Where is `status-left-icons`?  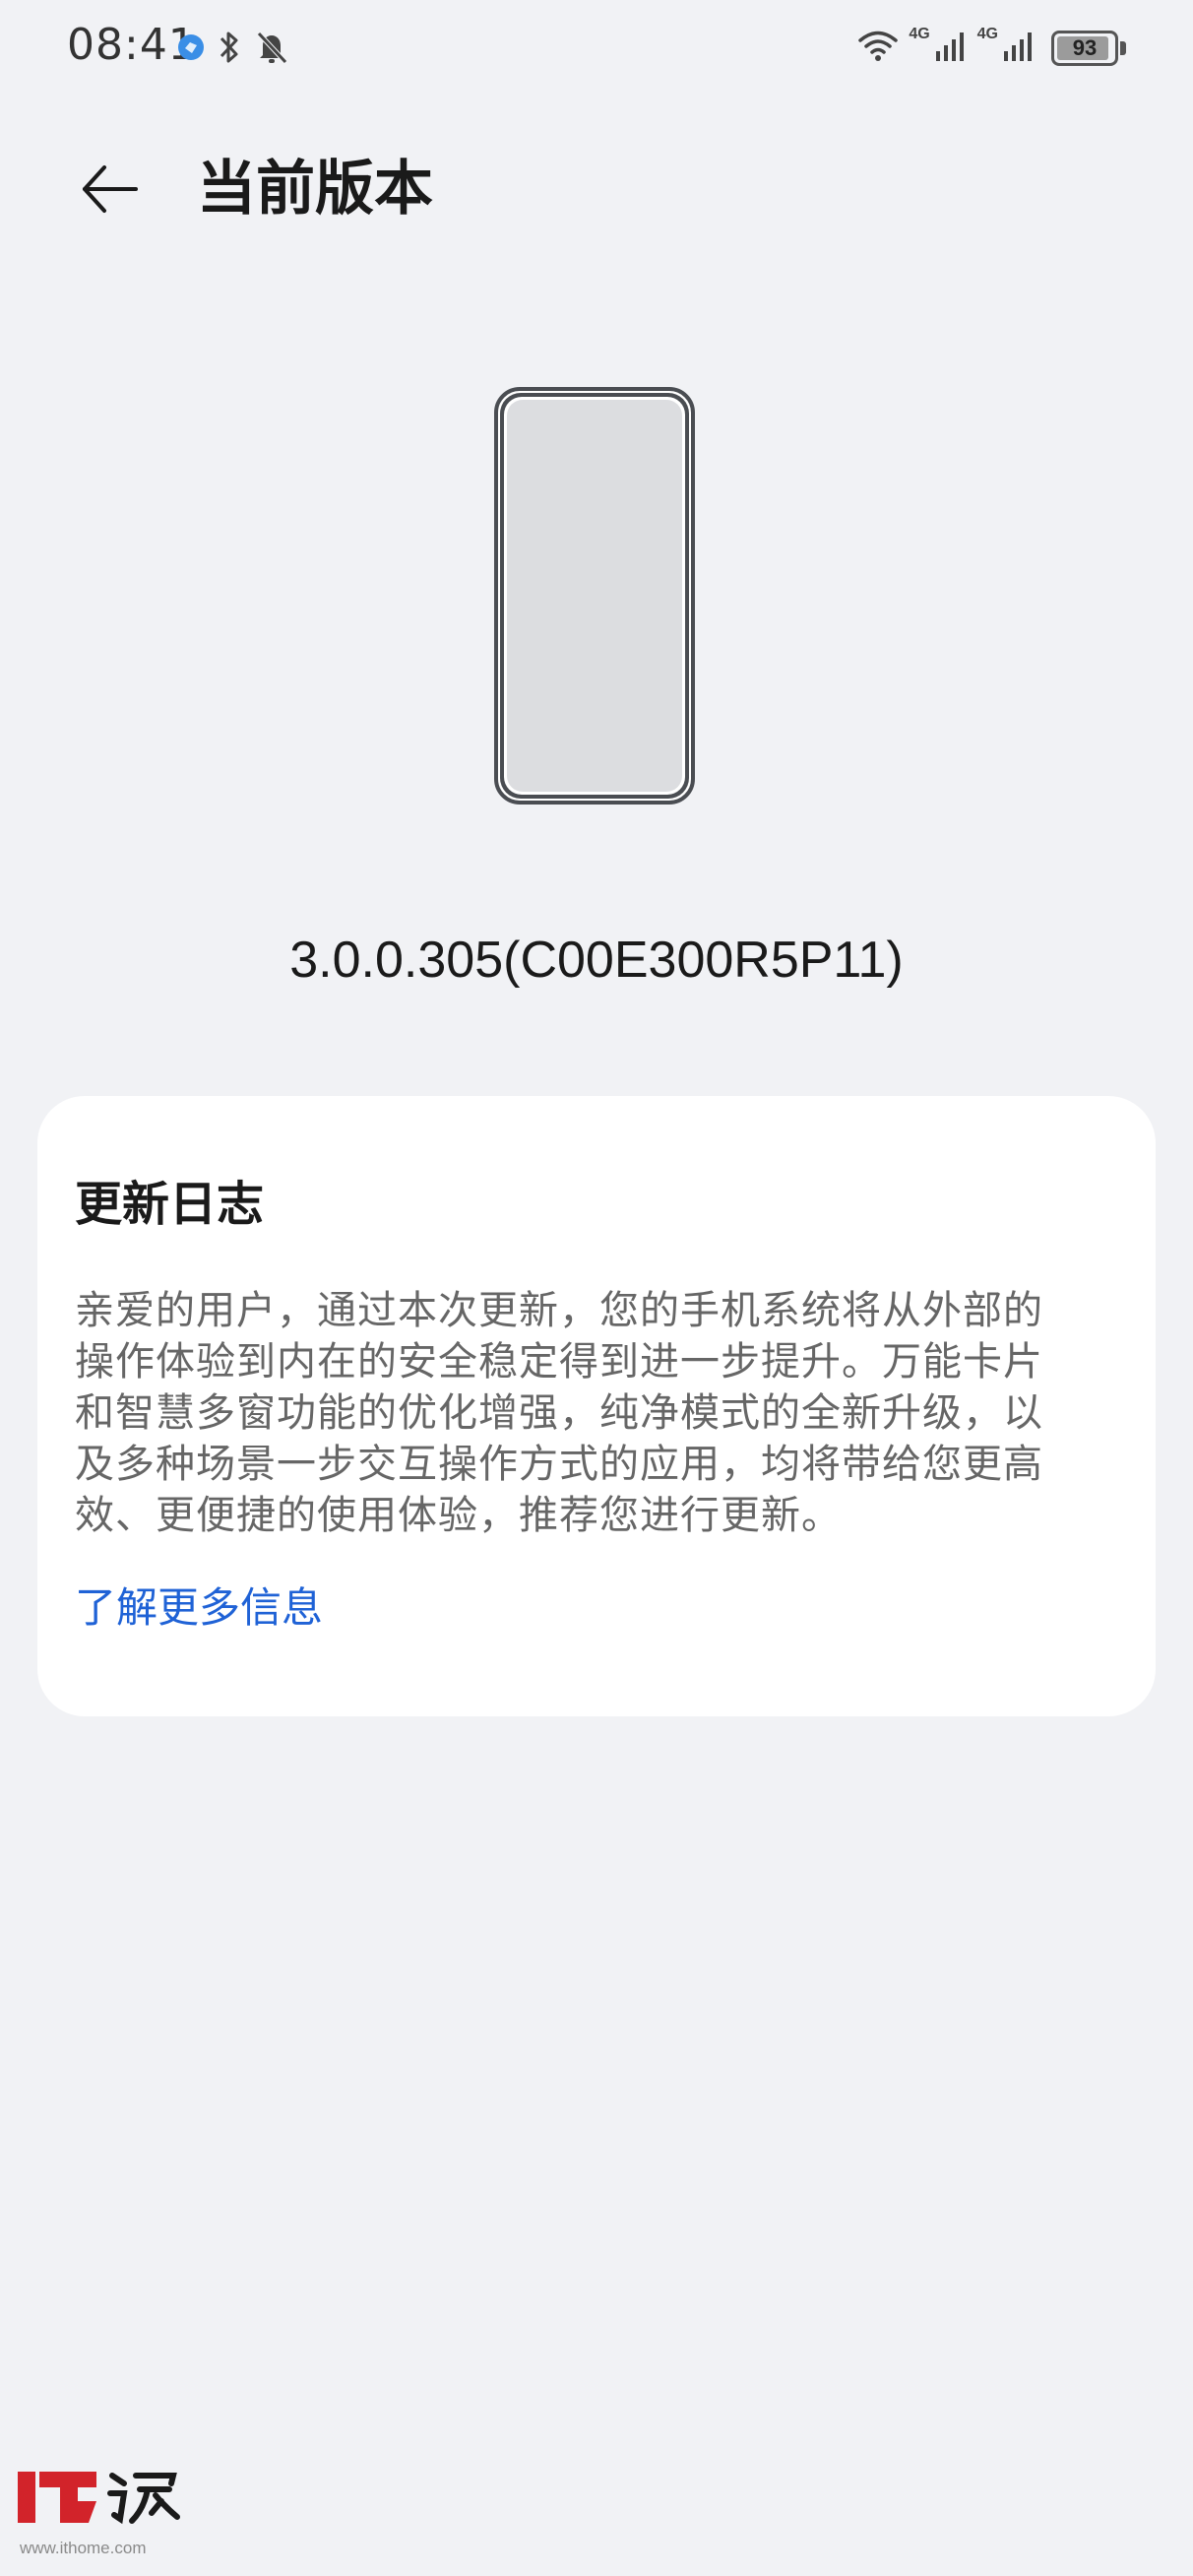 status-left-icons is located at coordinates (233, 49).